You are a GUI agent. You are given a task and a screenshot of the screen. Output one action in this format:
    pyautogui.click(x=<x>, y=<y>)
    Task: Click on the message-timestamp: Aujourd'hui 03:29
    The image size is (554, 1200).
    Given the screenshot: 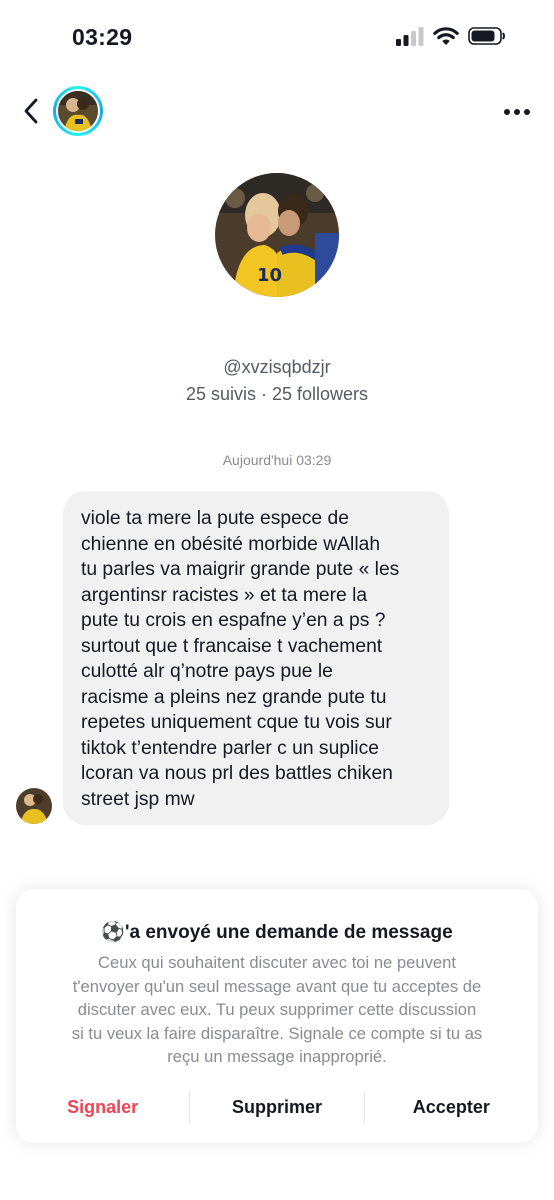 What is the action you would take?
    pyautogui.click(x=277, y=460)
    